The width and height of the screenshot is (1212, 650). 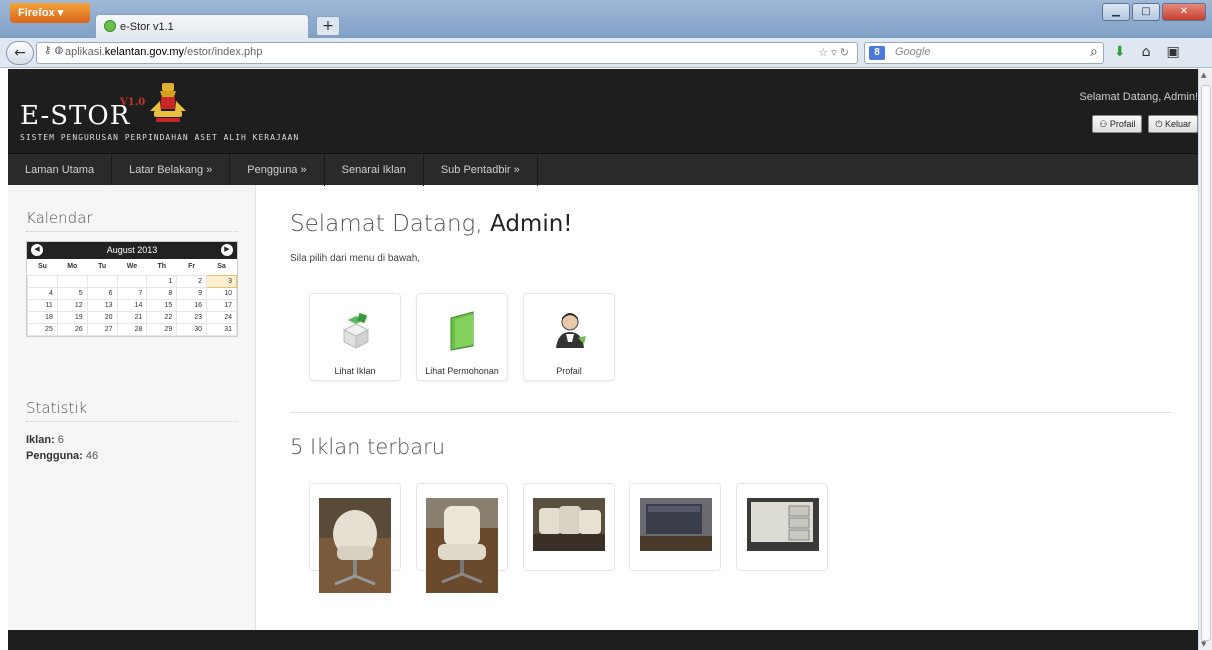 What do you see at coordinates (42, 317) in the screenshot?
I see `calendar-day: 18` at bounding box center [42, 317].